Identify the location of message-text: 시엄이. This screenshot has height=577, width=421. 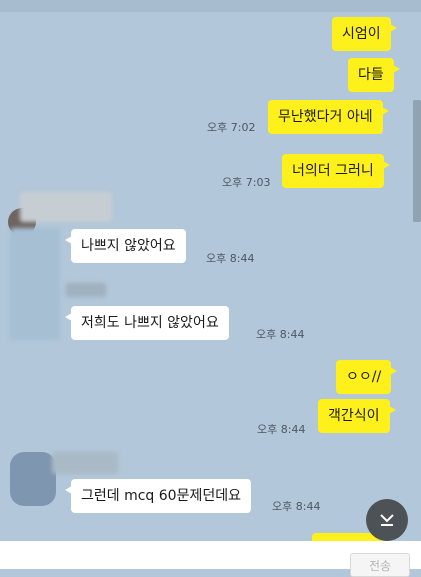
(361, 34).